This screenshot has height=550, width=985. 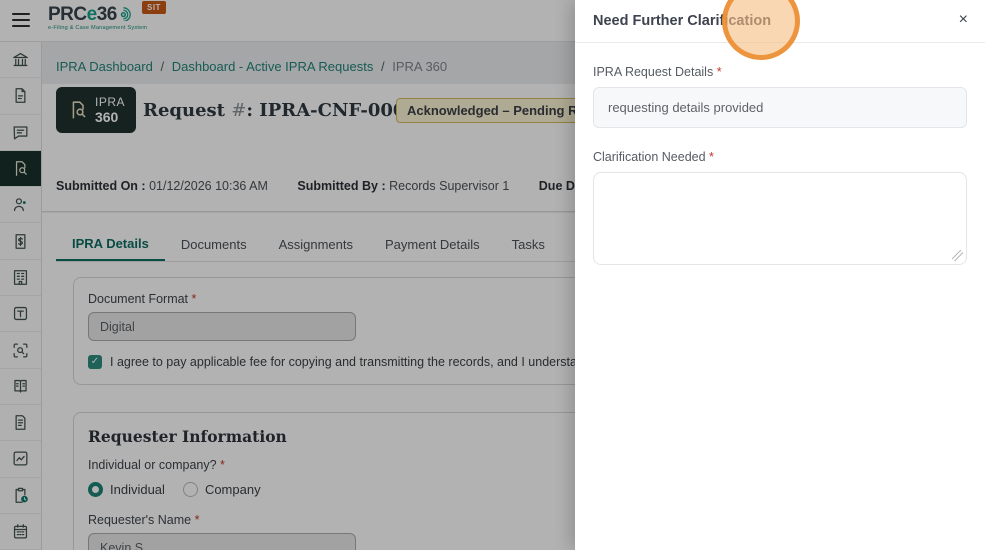 What do you see at coordinates (682, 21) in the screenshot?
I see `drawer-title: Need Further Clarification` at bounding box center [682, 21].